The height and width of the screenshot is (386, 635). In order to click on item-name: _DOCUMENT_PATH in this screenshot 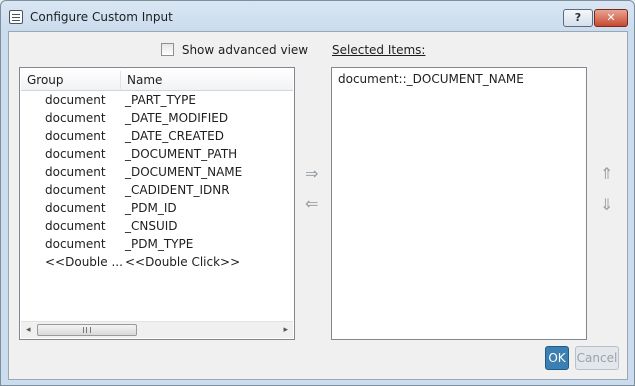, I will do `click(181, 154)`.